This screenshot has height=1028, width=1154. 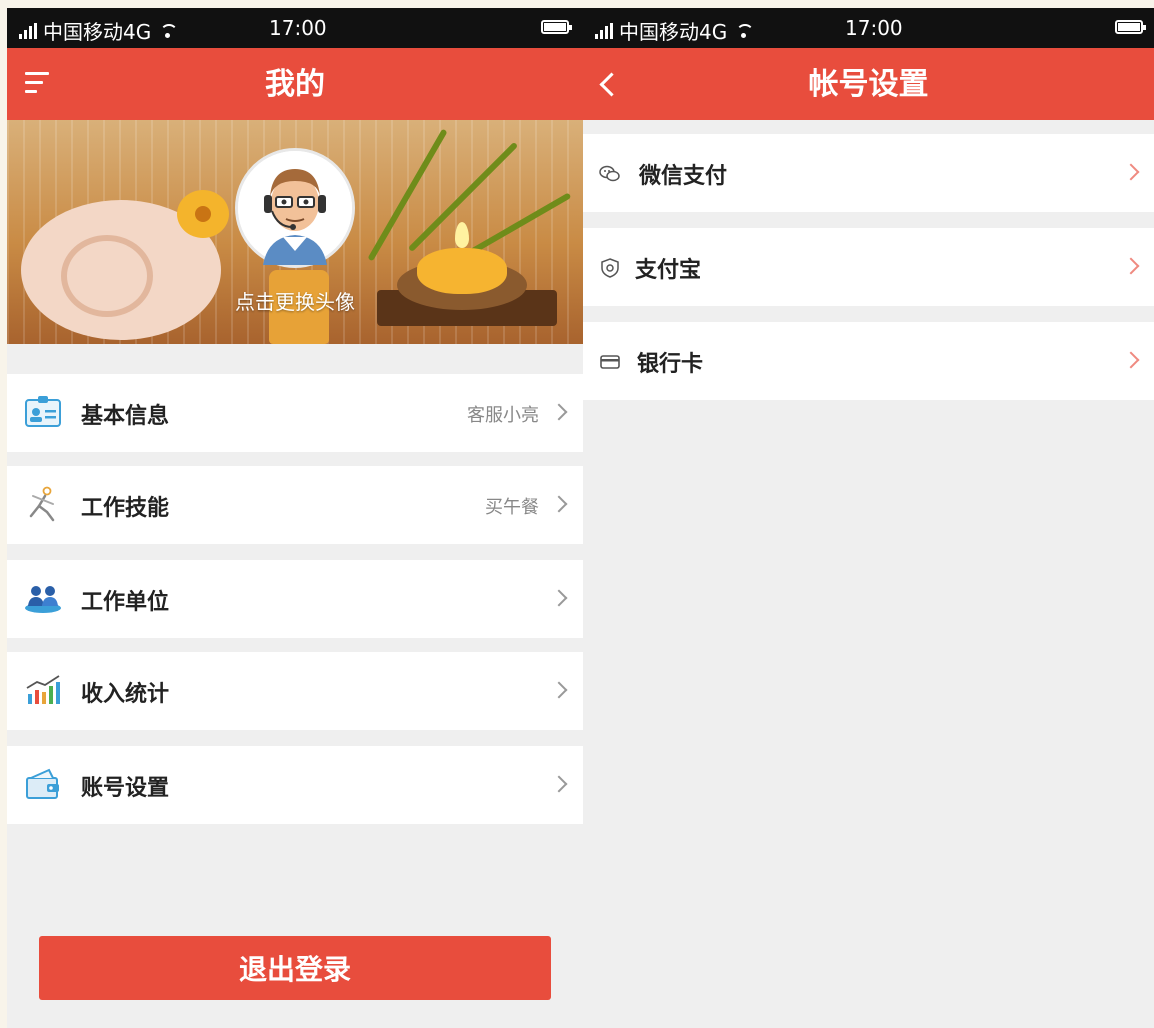 I want to click on menu-item-income-stats: 收入统计, so click(x=295, y=691).